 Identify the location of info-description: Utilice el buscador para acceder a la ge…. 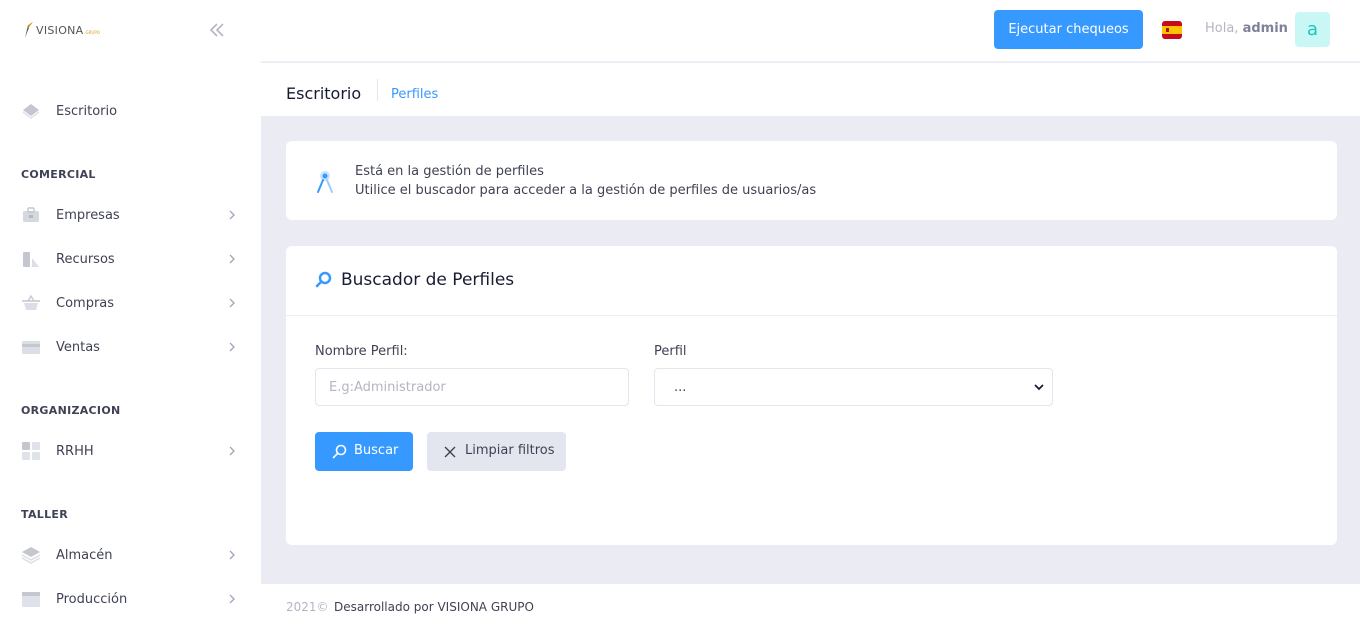
(586, 190).